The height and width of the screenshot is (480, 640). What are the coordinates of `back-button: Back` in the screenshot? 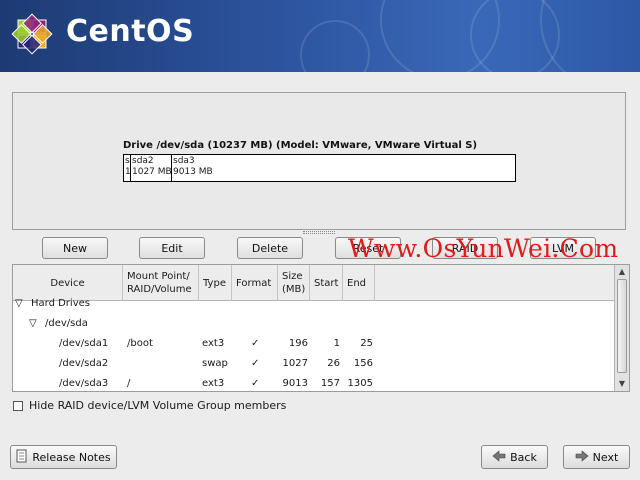 It's located at (514, 457).